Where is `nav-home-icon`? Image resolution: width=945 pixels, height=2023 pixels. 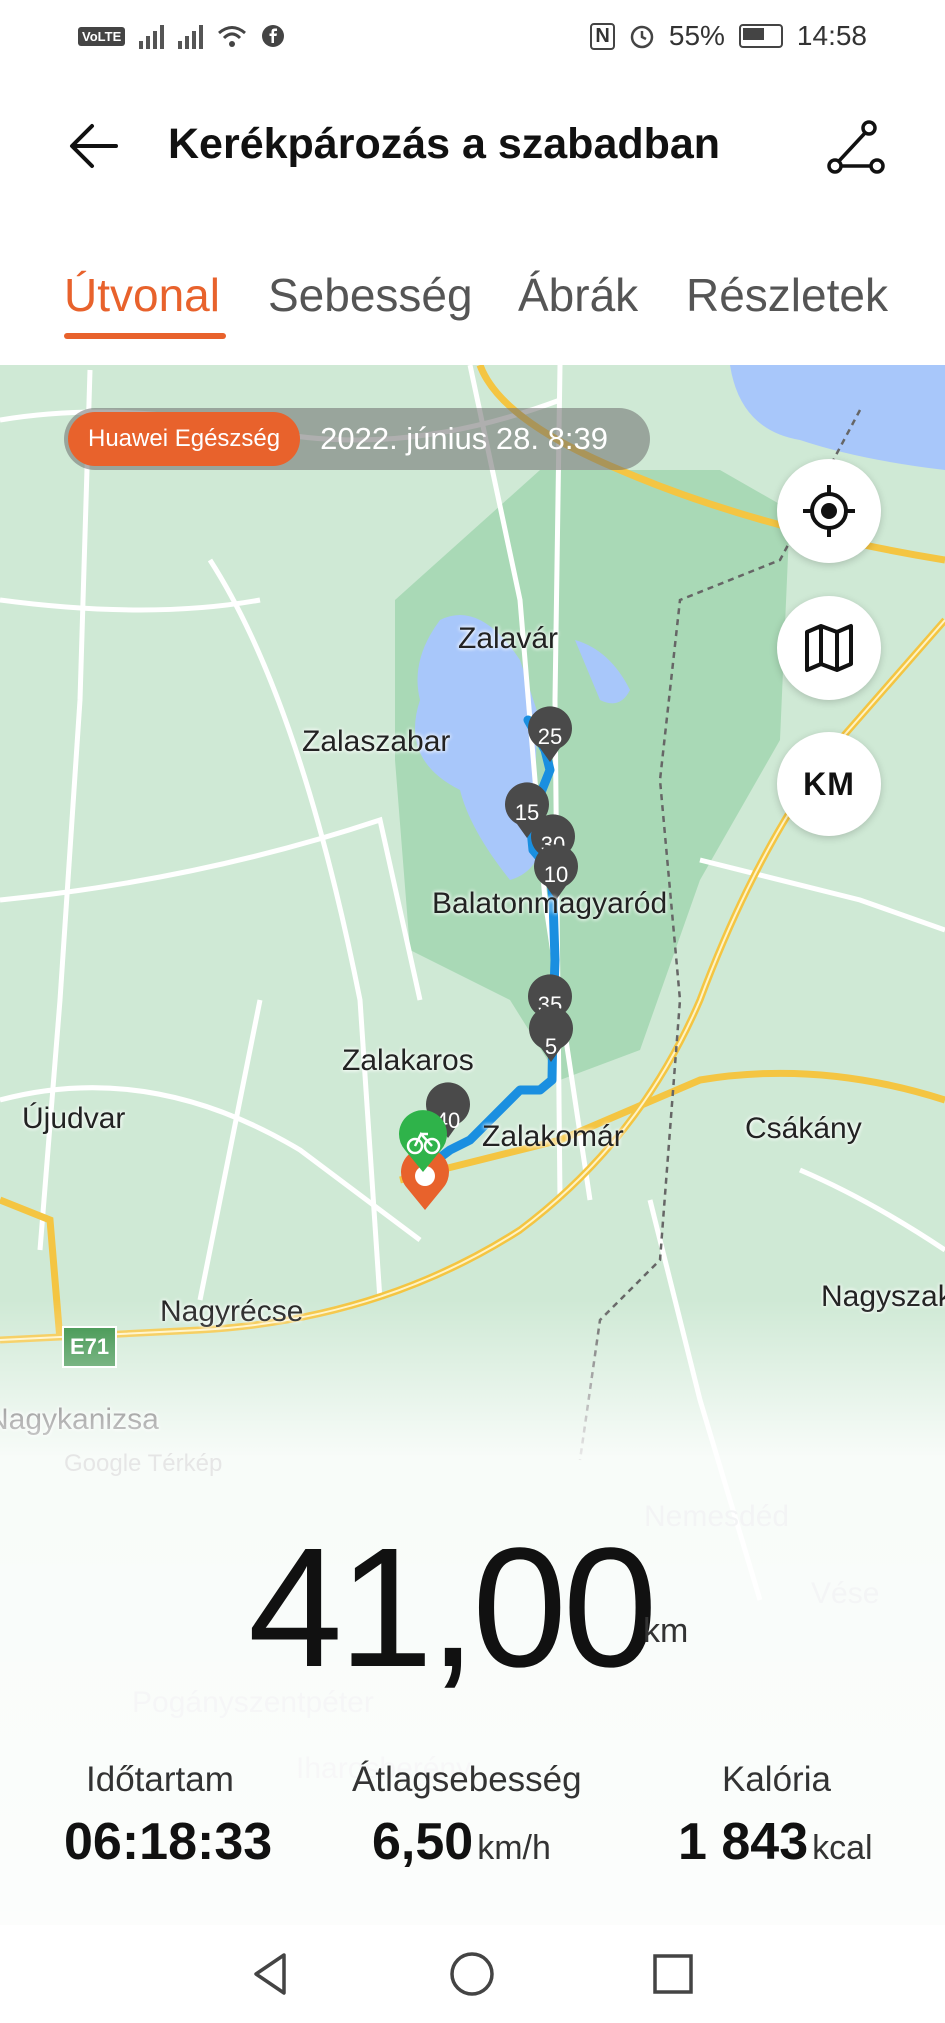 nav-home-icon is located at coordinates (472, 1974).